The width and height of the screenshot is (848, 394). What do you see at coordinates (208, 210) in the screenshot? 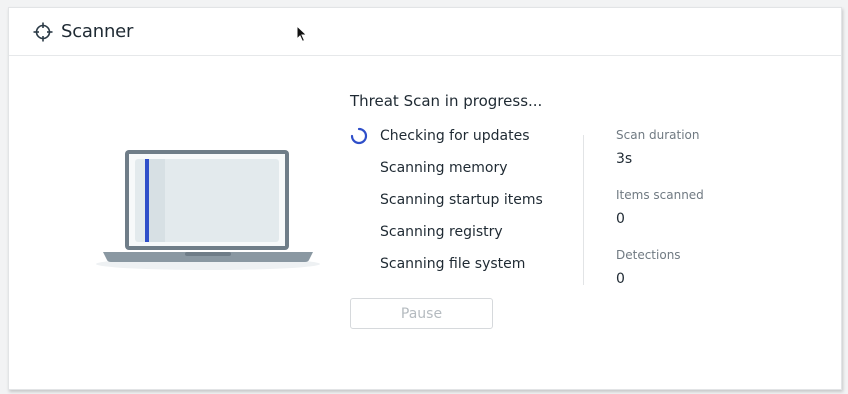
I see `laptop-illustration` at bounding box center [208, 210].